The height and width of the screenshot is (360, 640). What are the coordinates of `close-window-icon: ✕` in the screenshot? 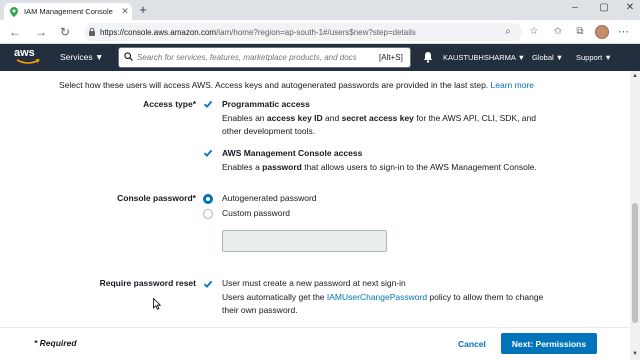 It's located at (630, 7).